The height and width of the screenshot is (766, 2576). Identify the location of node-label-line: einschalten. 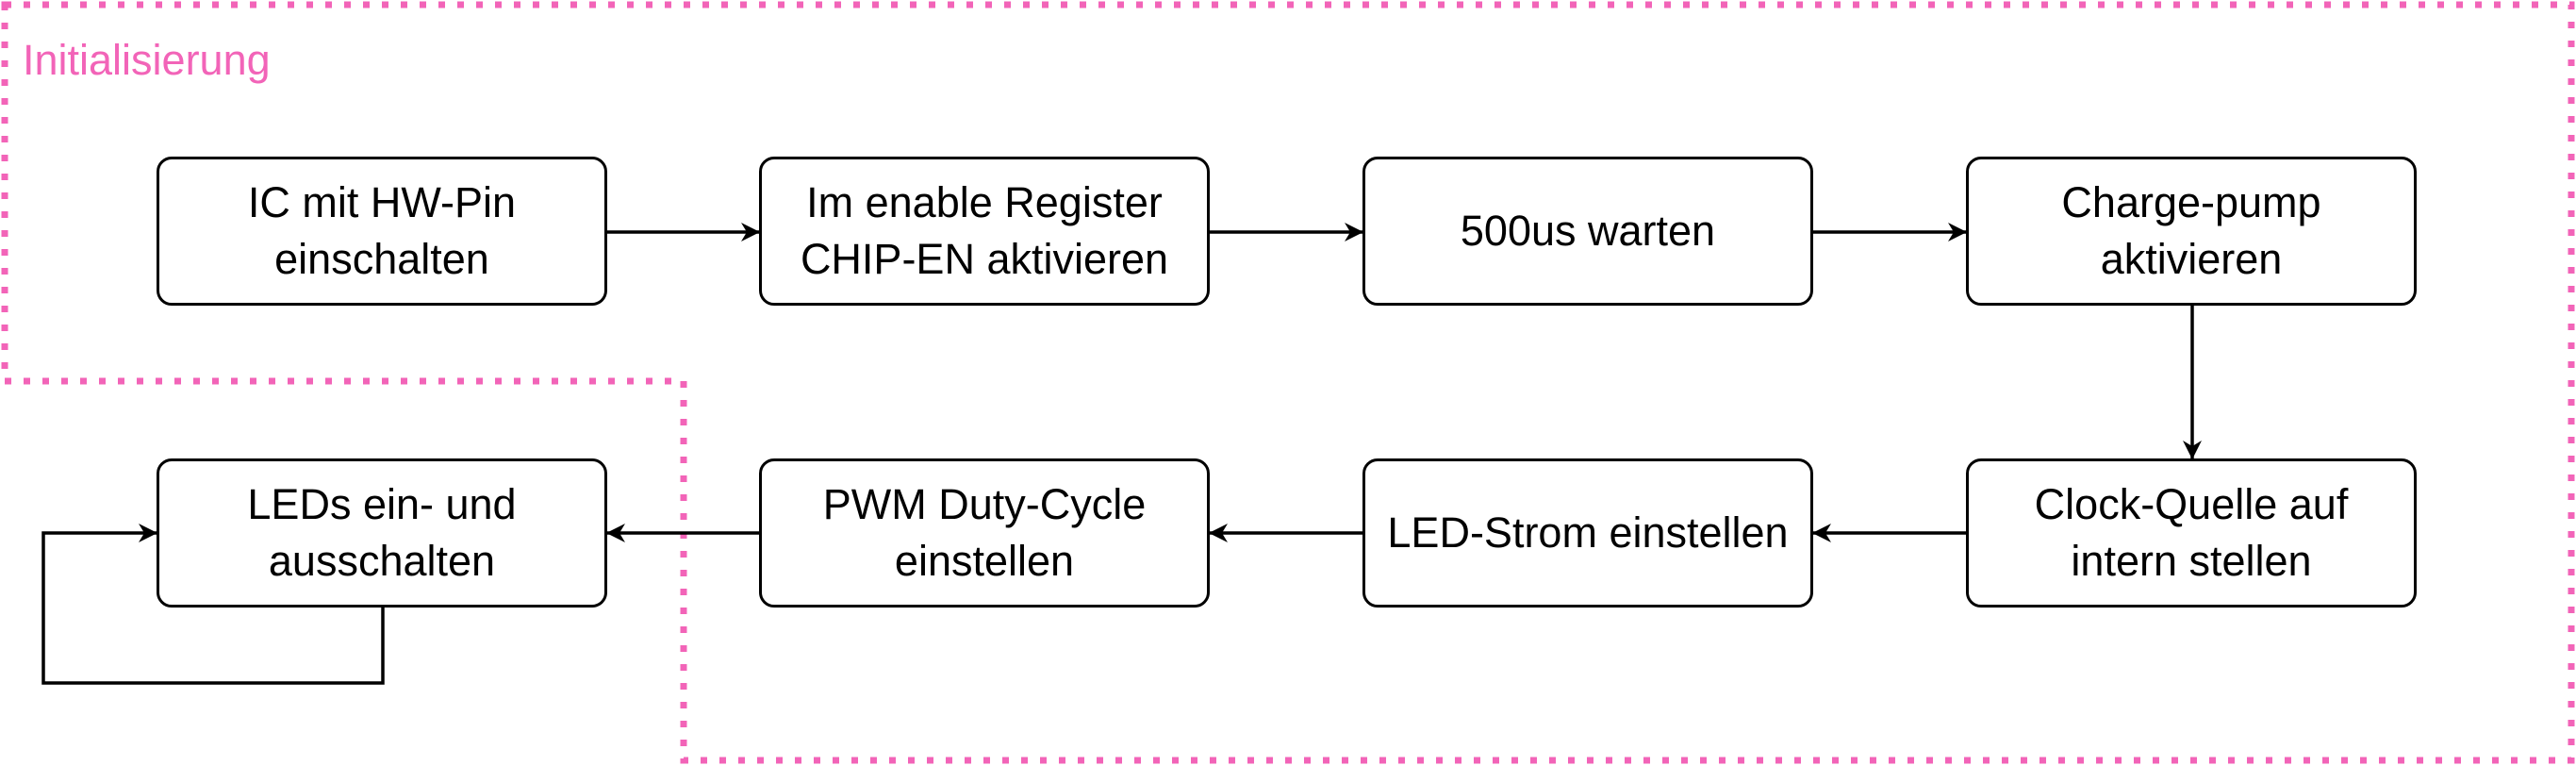
(381, 259).